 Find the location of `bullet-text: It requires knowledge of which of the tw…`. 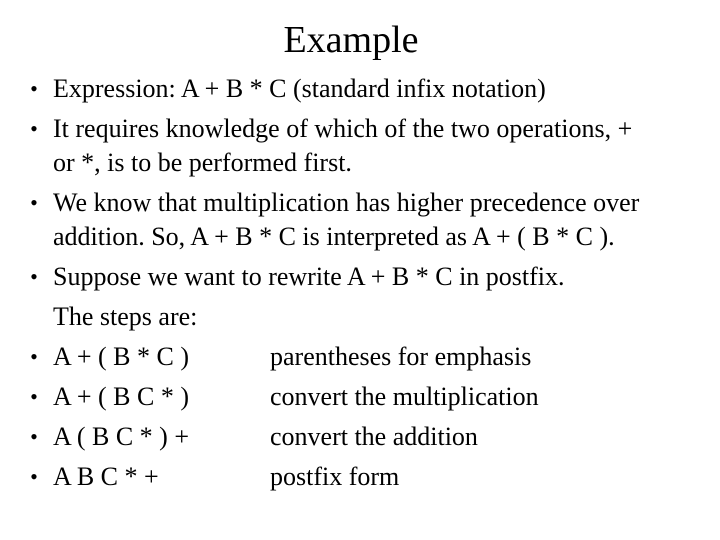

bullet-text: It requires knowledge of which of the tw… is located at coordinates (343, 128).